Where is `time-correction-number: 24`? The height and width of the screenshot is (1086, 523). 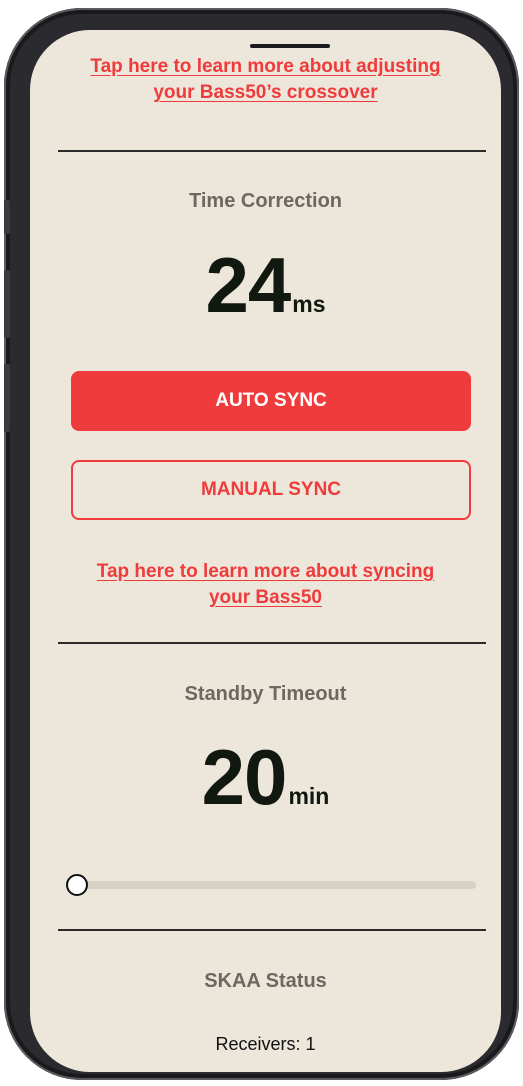
time-correction-number: 24 is located at coordinates (248, 285).